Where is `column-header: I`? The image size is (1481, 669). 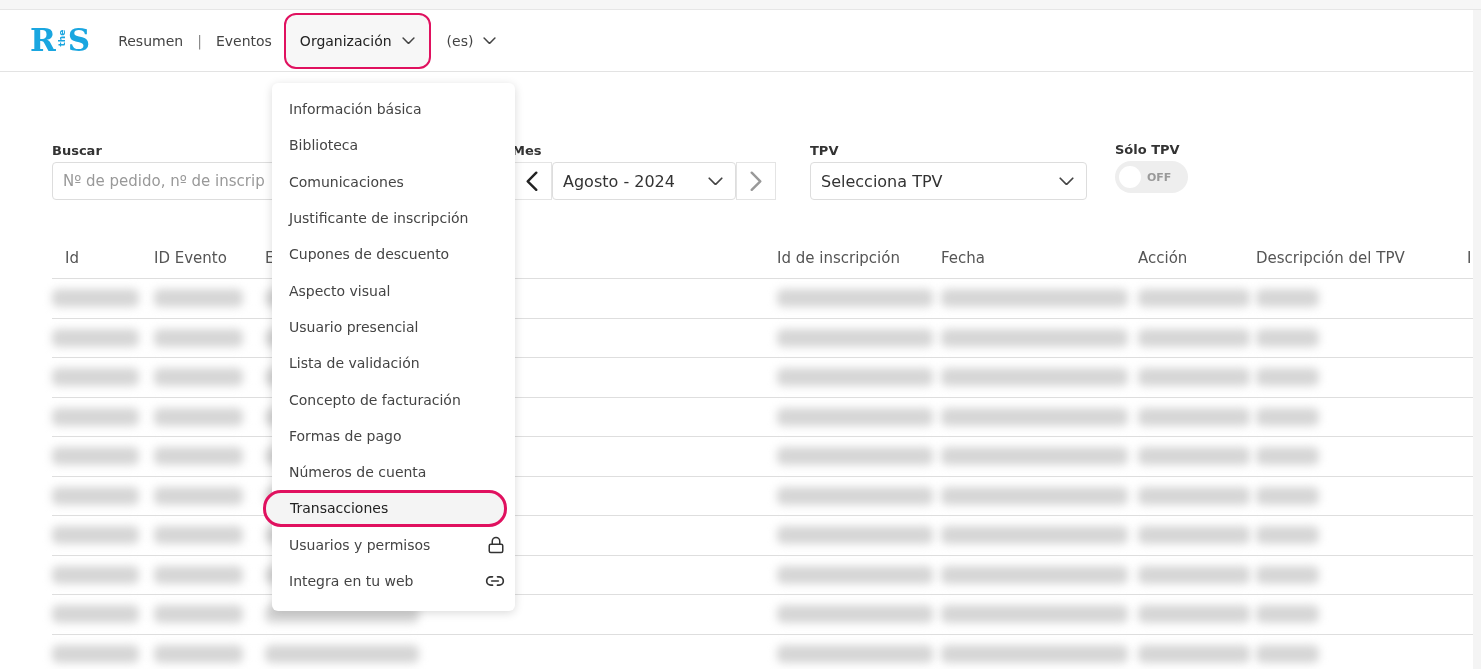
column-header: I is located at coordinates (1469, 257).